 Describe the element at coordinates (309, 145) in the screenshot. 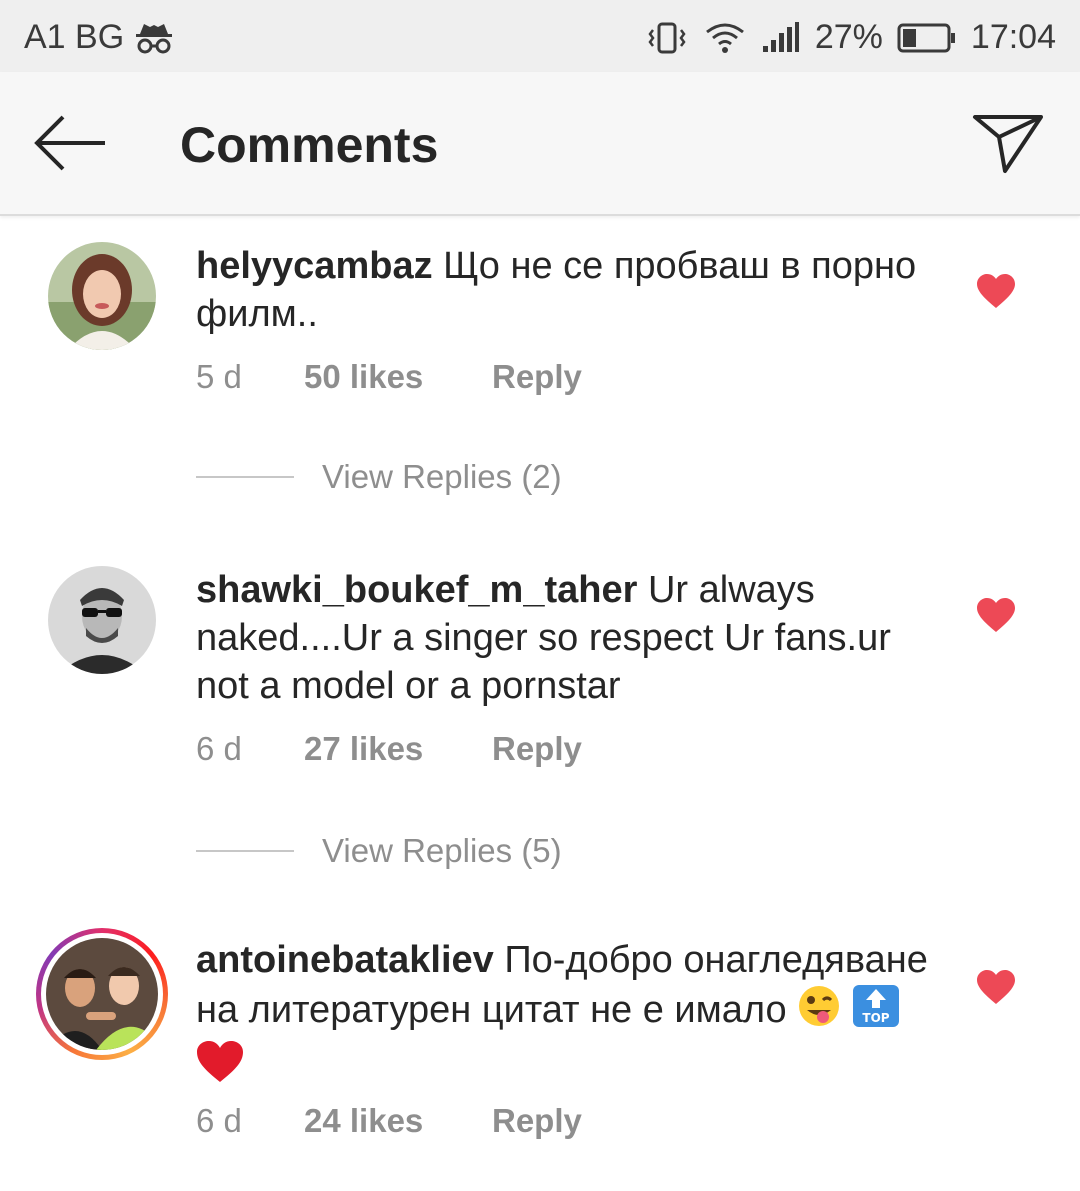

I see `page-title: Comments` at that location.